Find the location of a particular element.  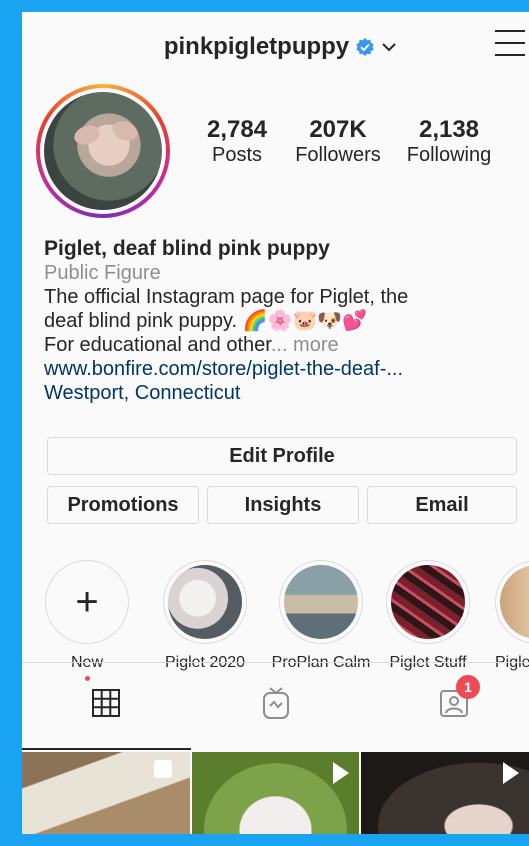

tab-tagged: 1 is located at coordinates (457, 699).